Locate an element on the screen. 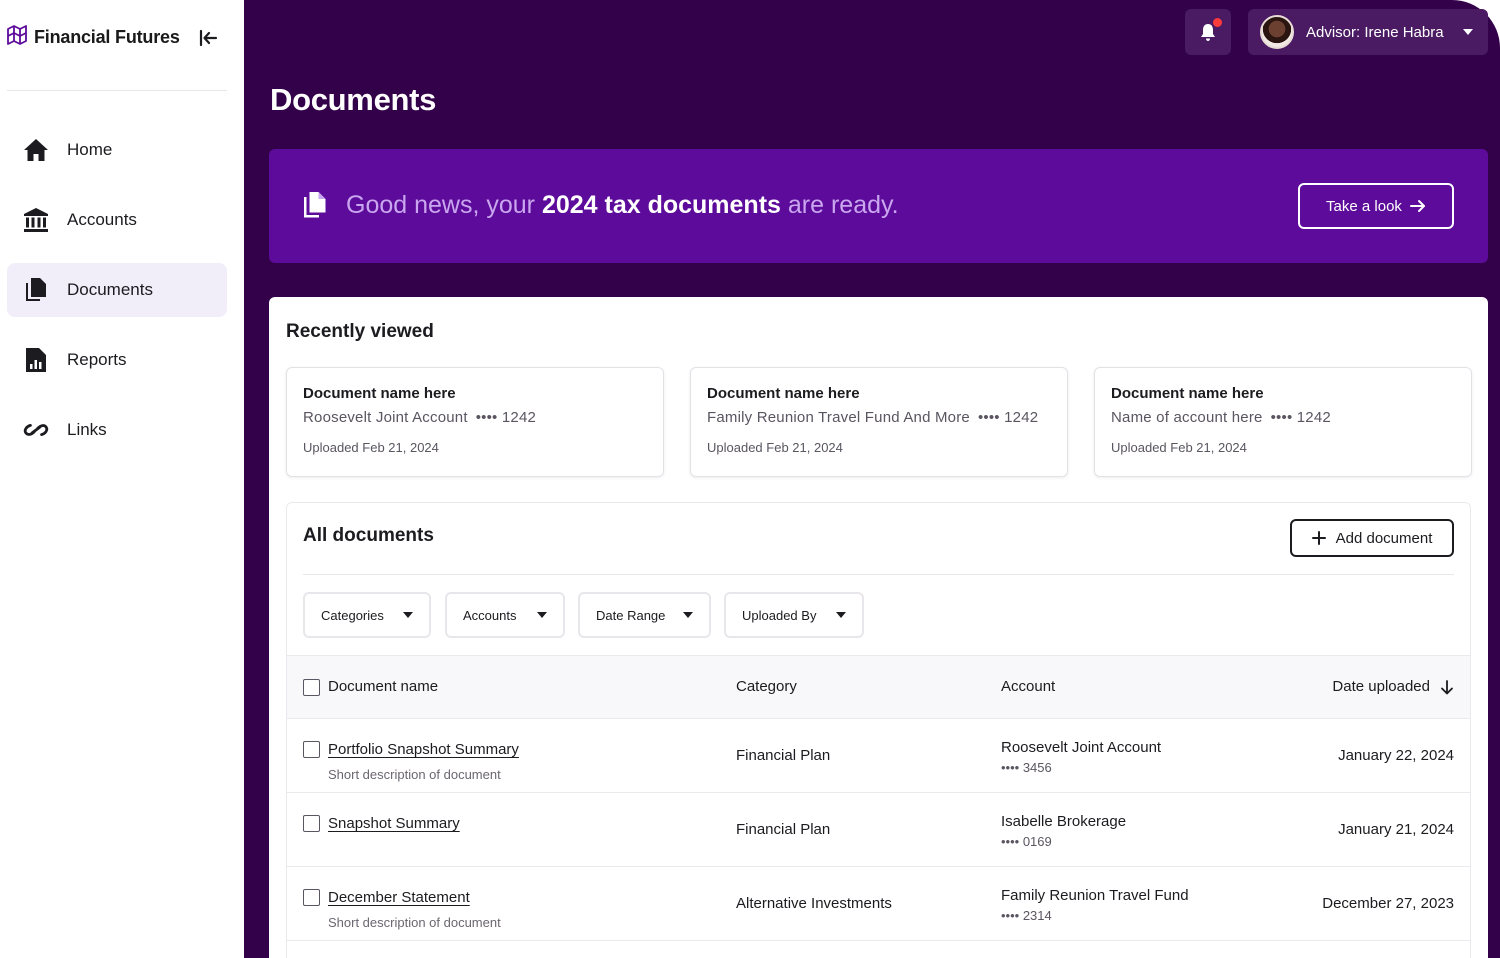 This screenshot has height=958, width=1500. collapse-left-icon is located at coordinates (208, 38).